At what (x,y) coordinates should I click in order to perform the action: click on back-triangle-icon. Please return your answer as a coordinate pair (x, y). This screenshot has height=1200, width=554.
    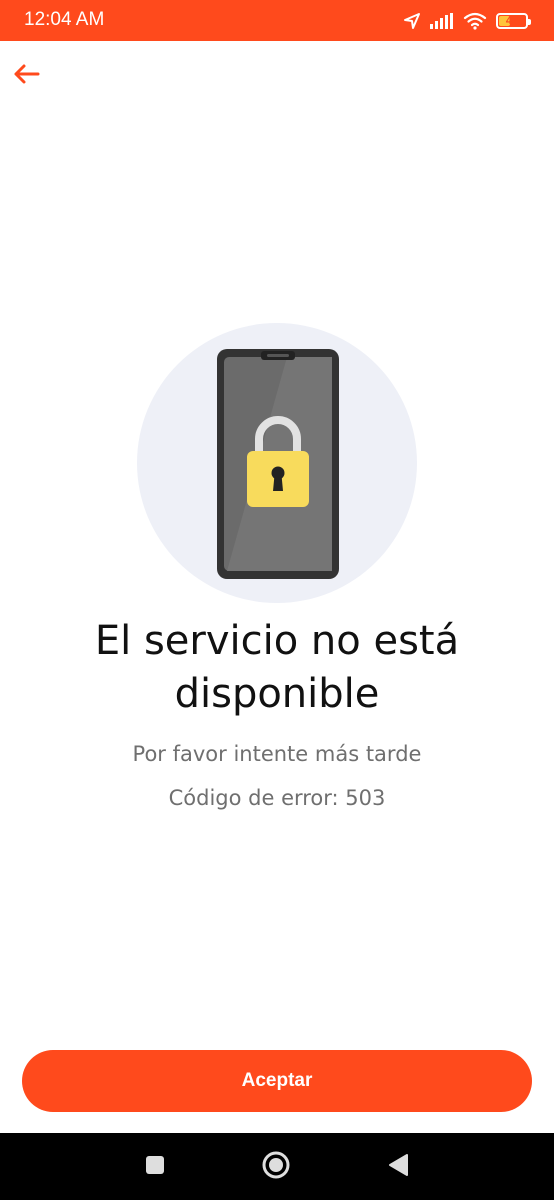
    Looking at the image, I should click on (398, 1167).